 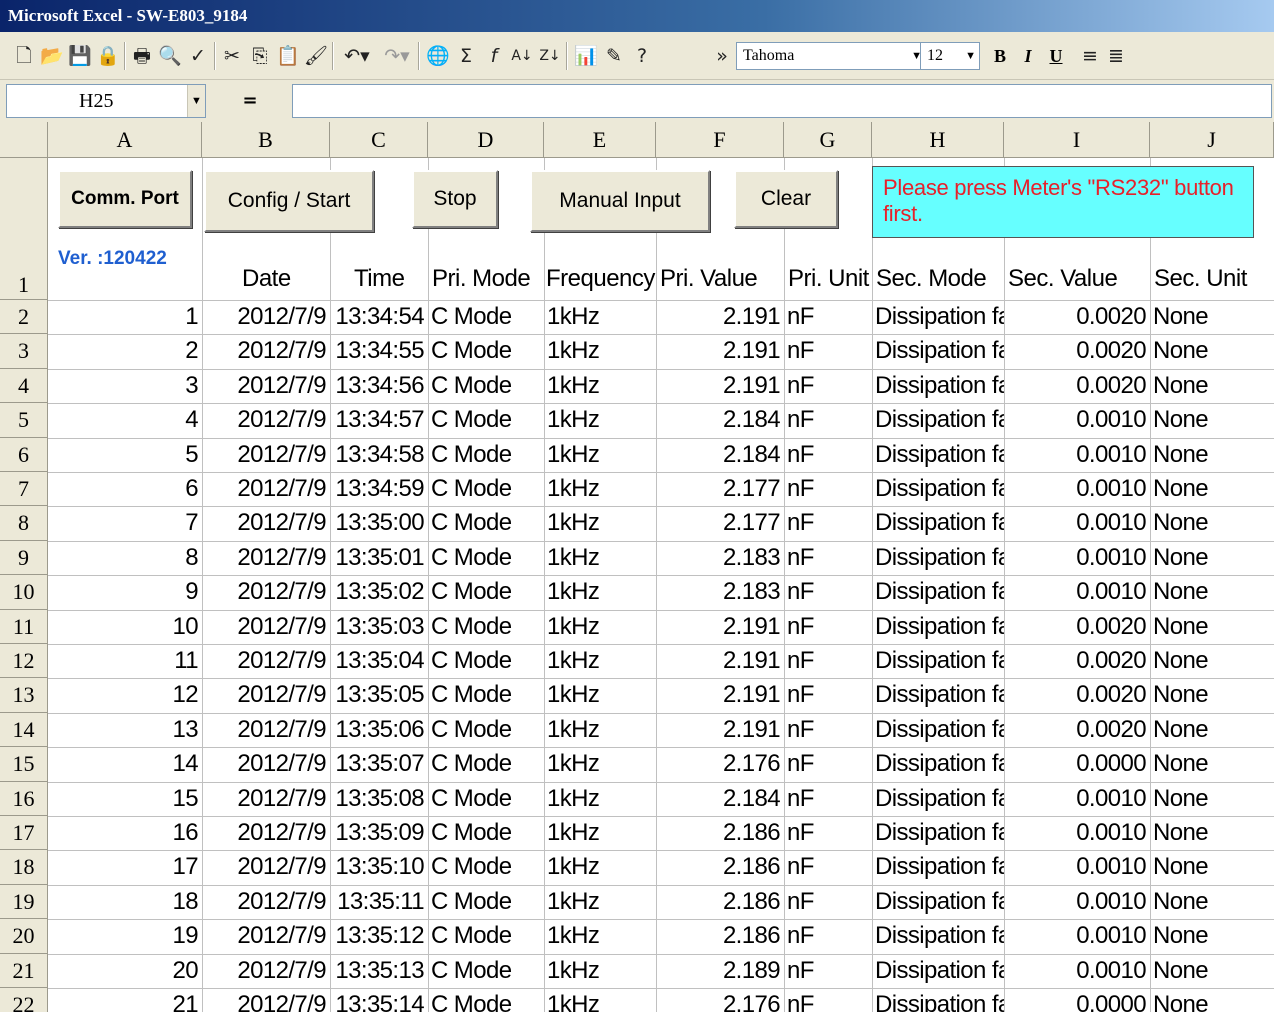 I want to click on row-header-16: 16, so click(x=24, y=798).